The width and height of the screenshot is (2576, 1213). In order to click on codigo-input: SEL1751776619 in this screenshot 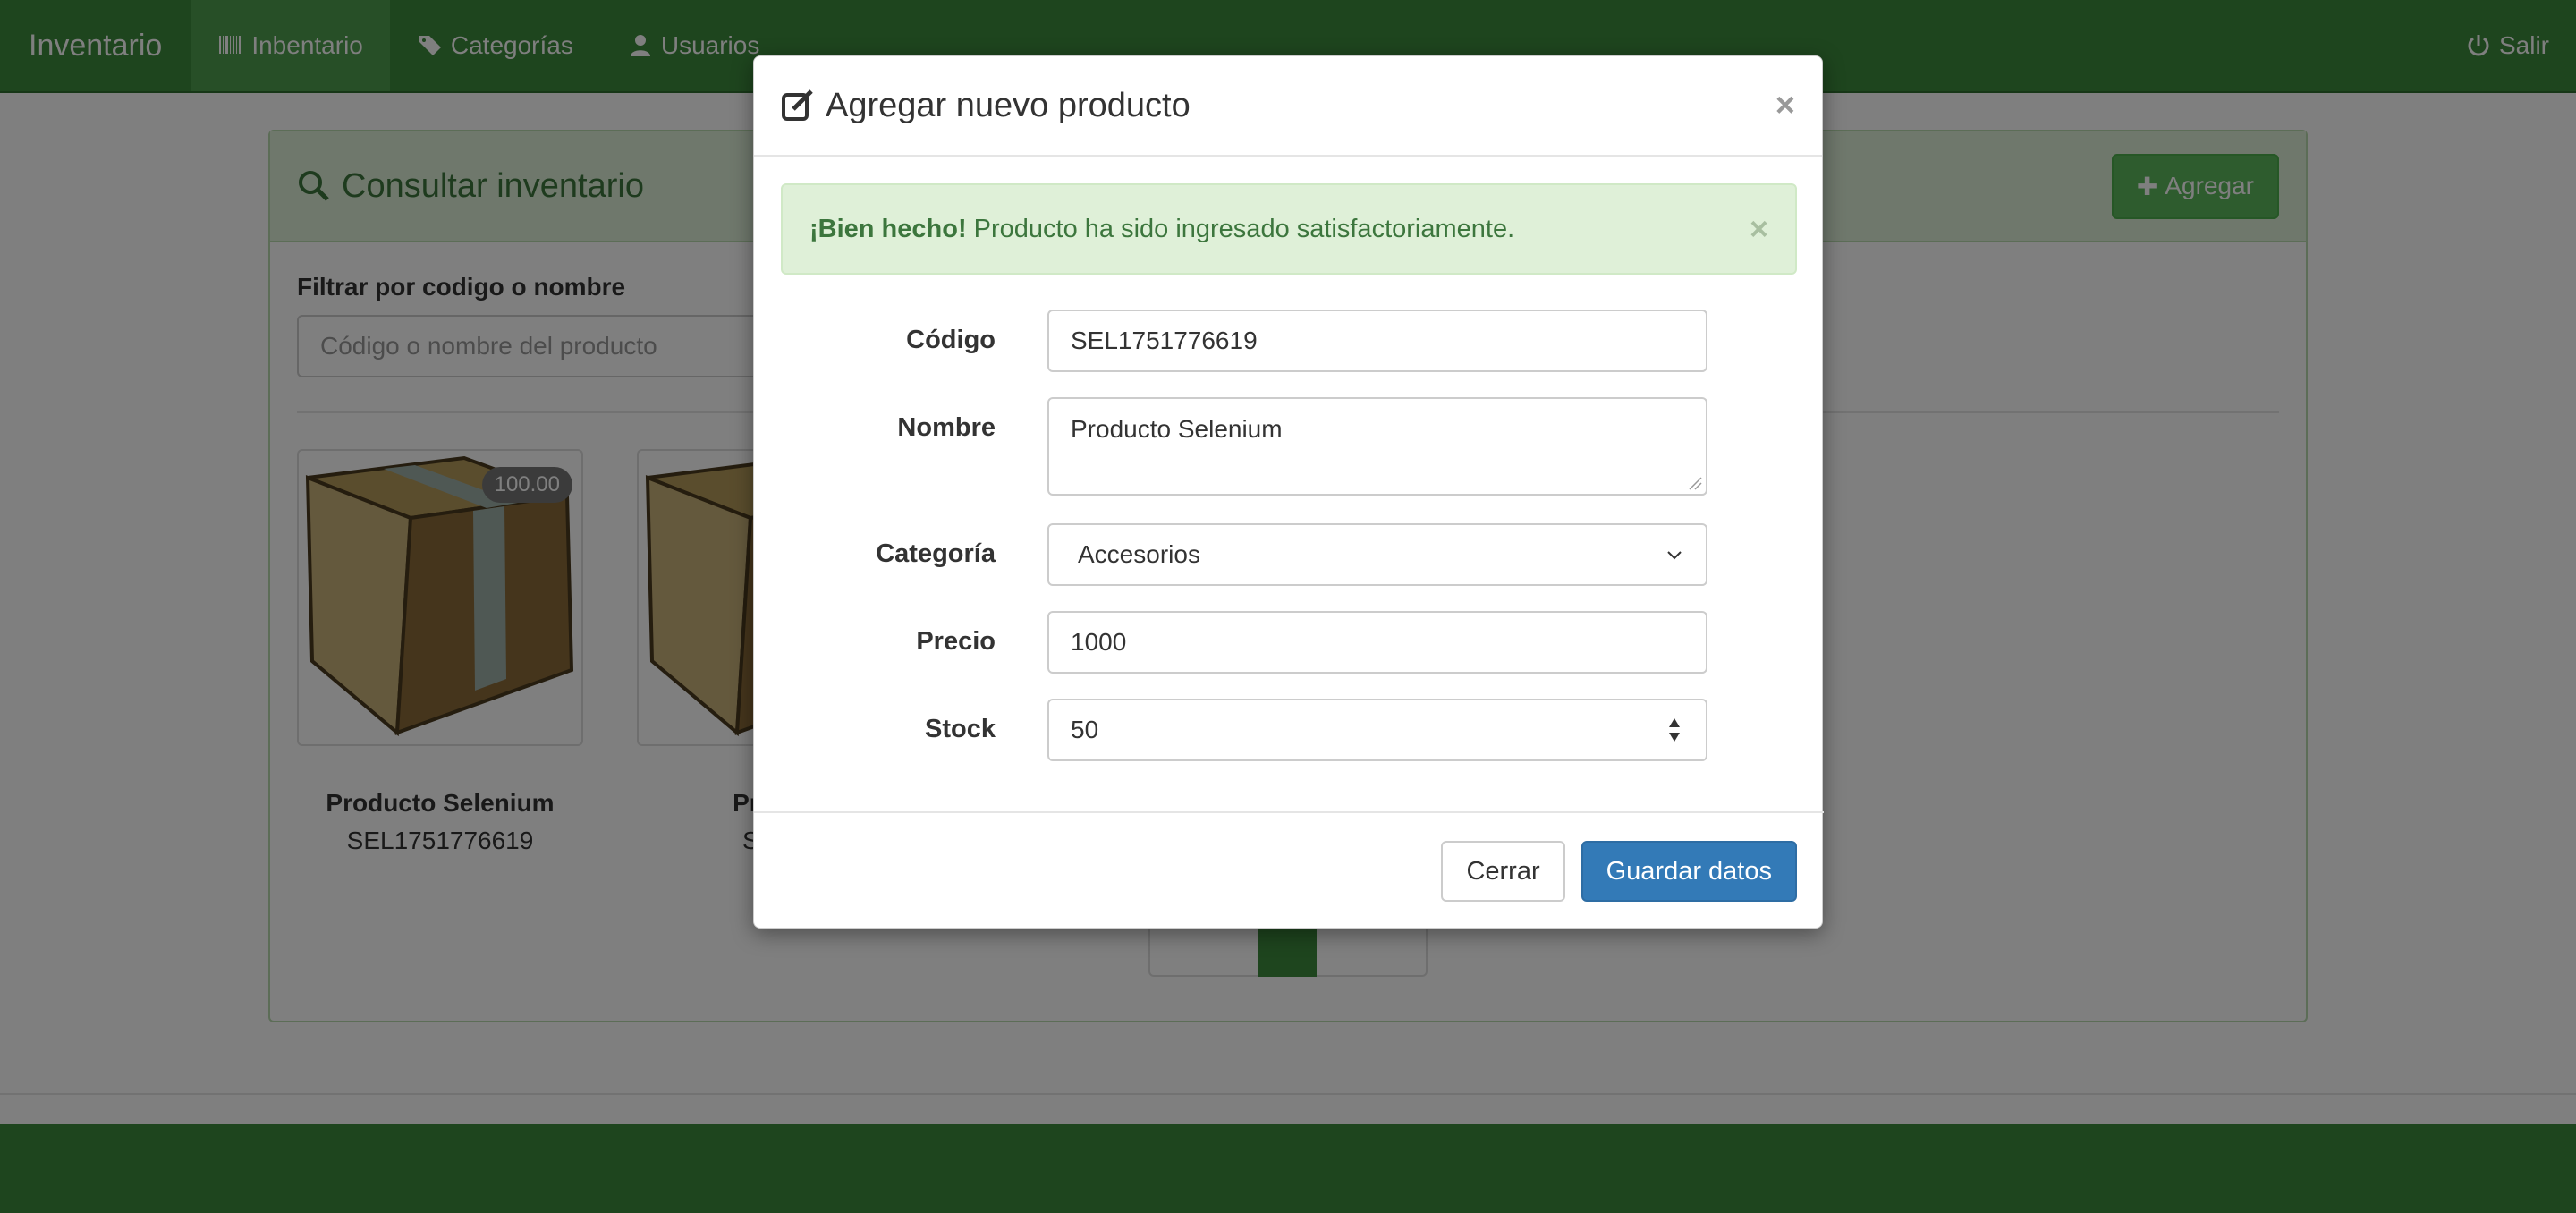, I will do `click(1377, 341)`.